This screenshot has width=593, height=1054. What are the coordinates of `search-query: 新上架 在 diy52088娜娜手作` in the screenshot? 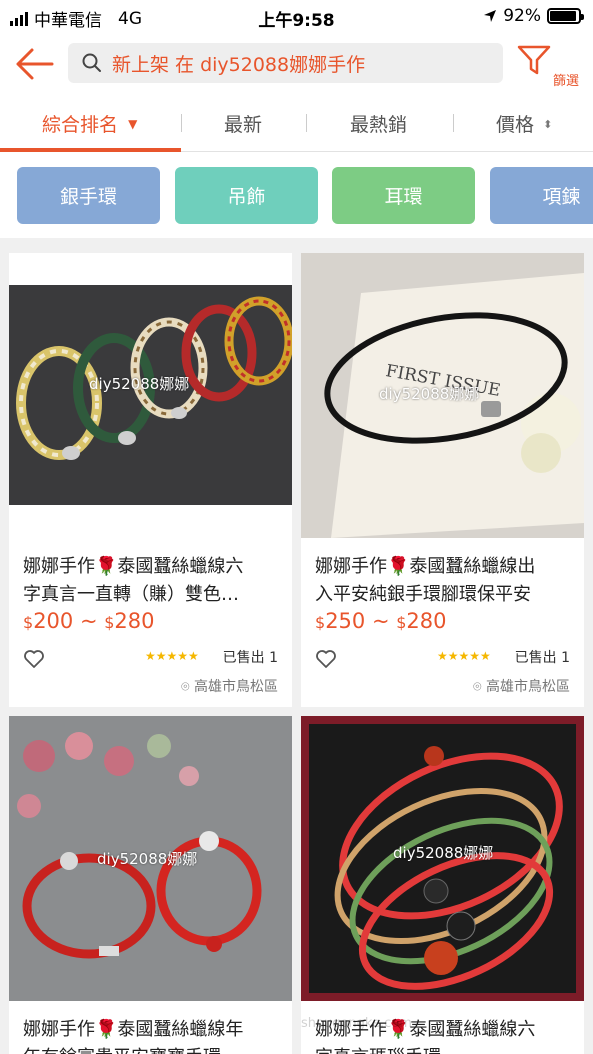 It's located at (239, 64).